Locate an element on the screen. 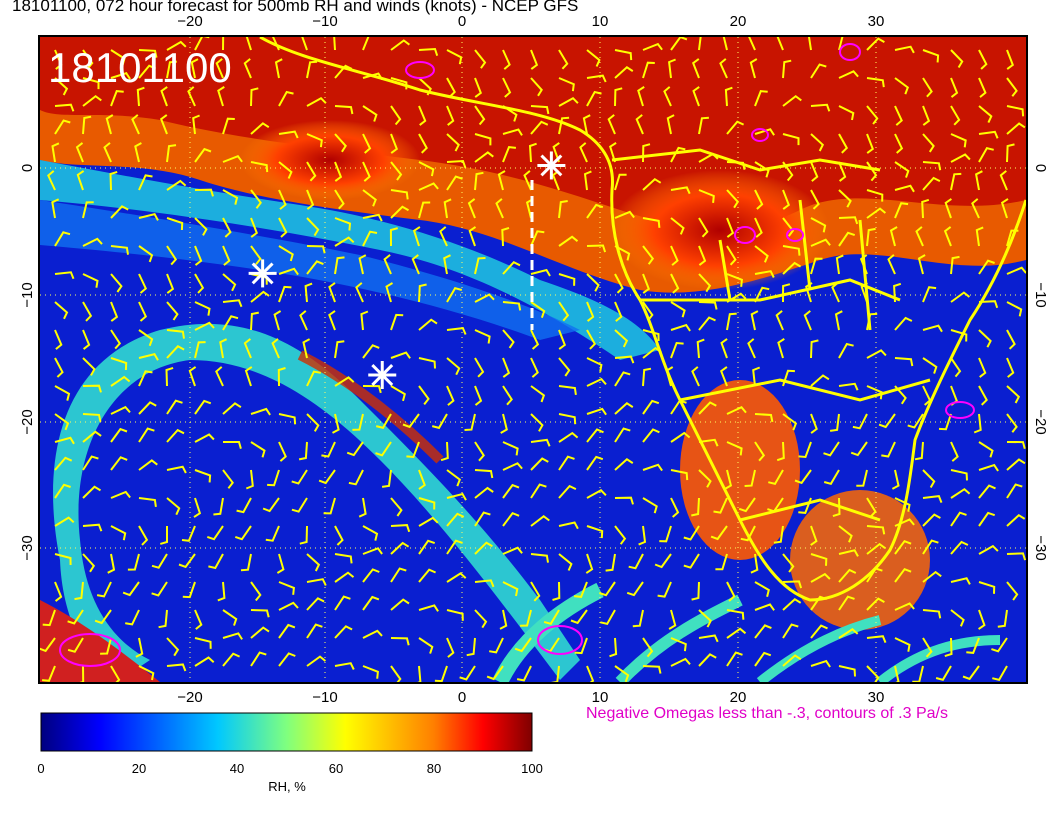 The height and width of the screenshot is (816, 1056). bottom-lon-labels: −20 −10 0 10 20 30 is located at coordinates (530, 697).